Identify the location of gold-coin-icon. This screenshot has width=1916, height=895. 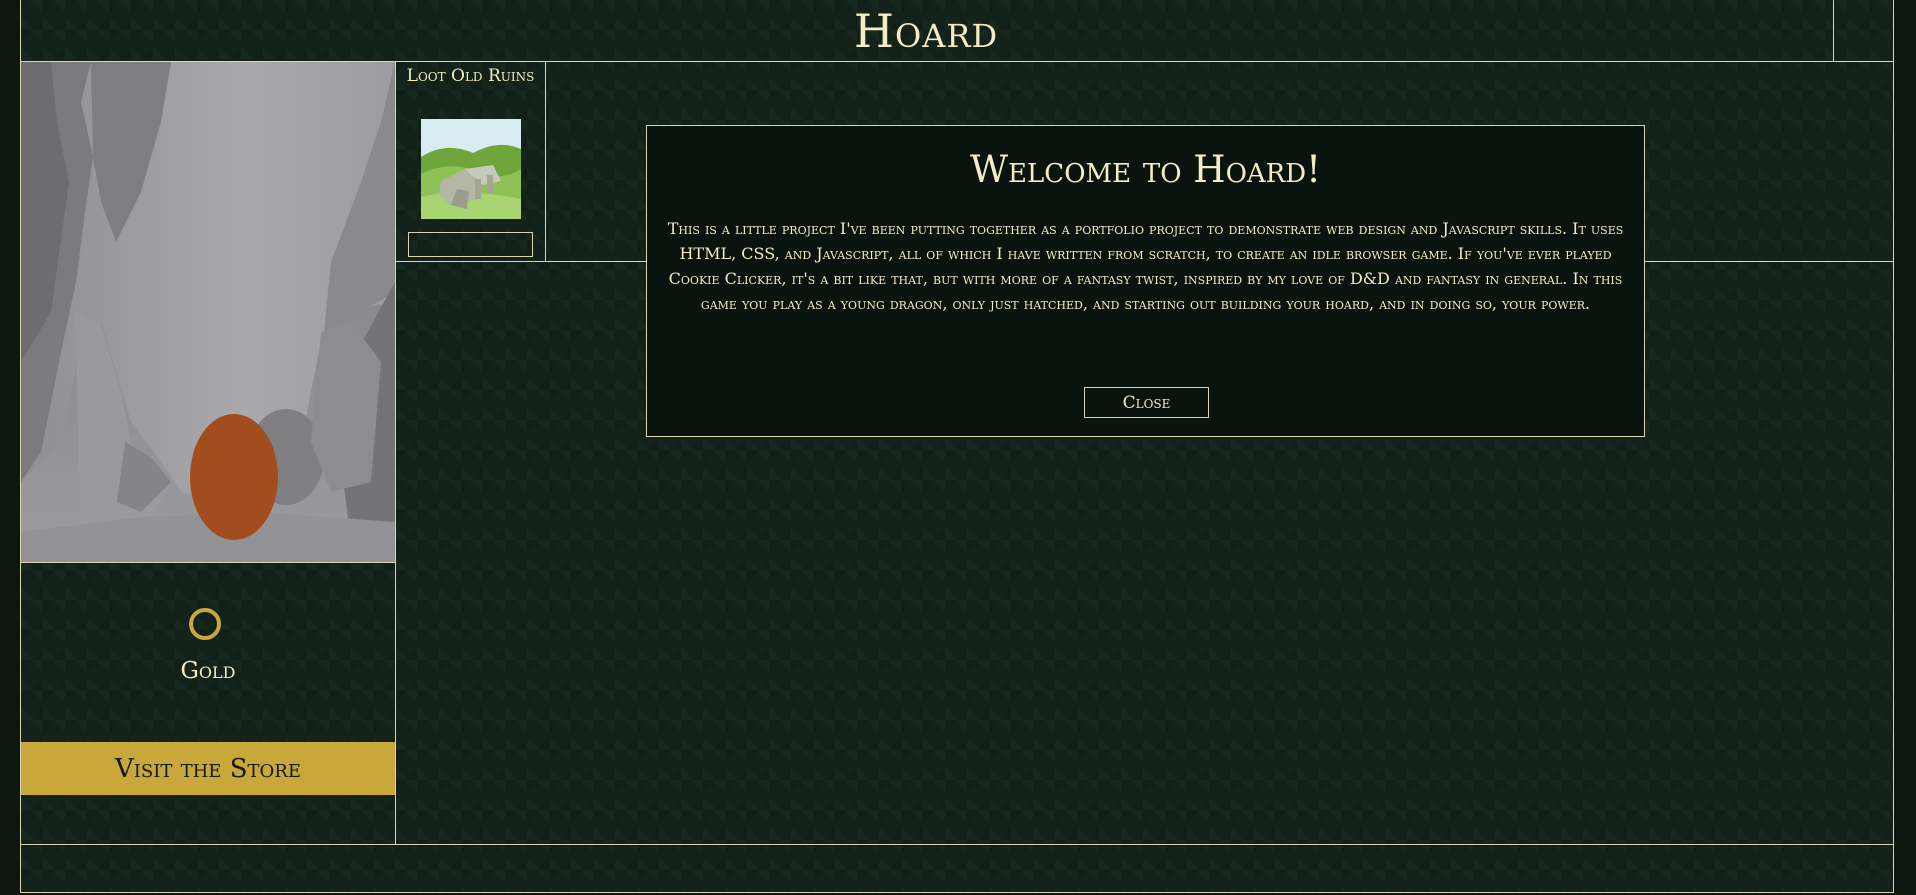
(205, 624).